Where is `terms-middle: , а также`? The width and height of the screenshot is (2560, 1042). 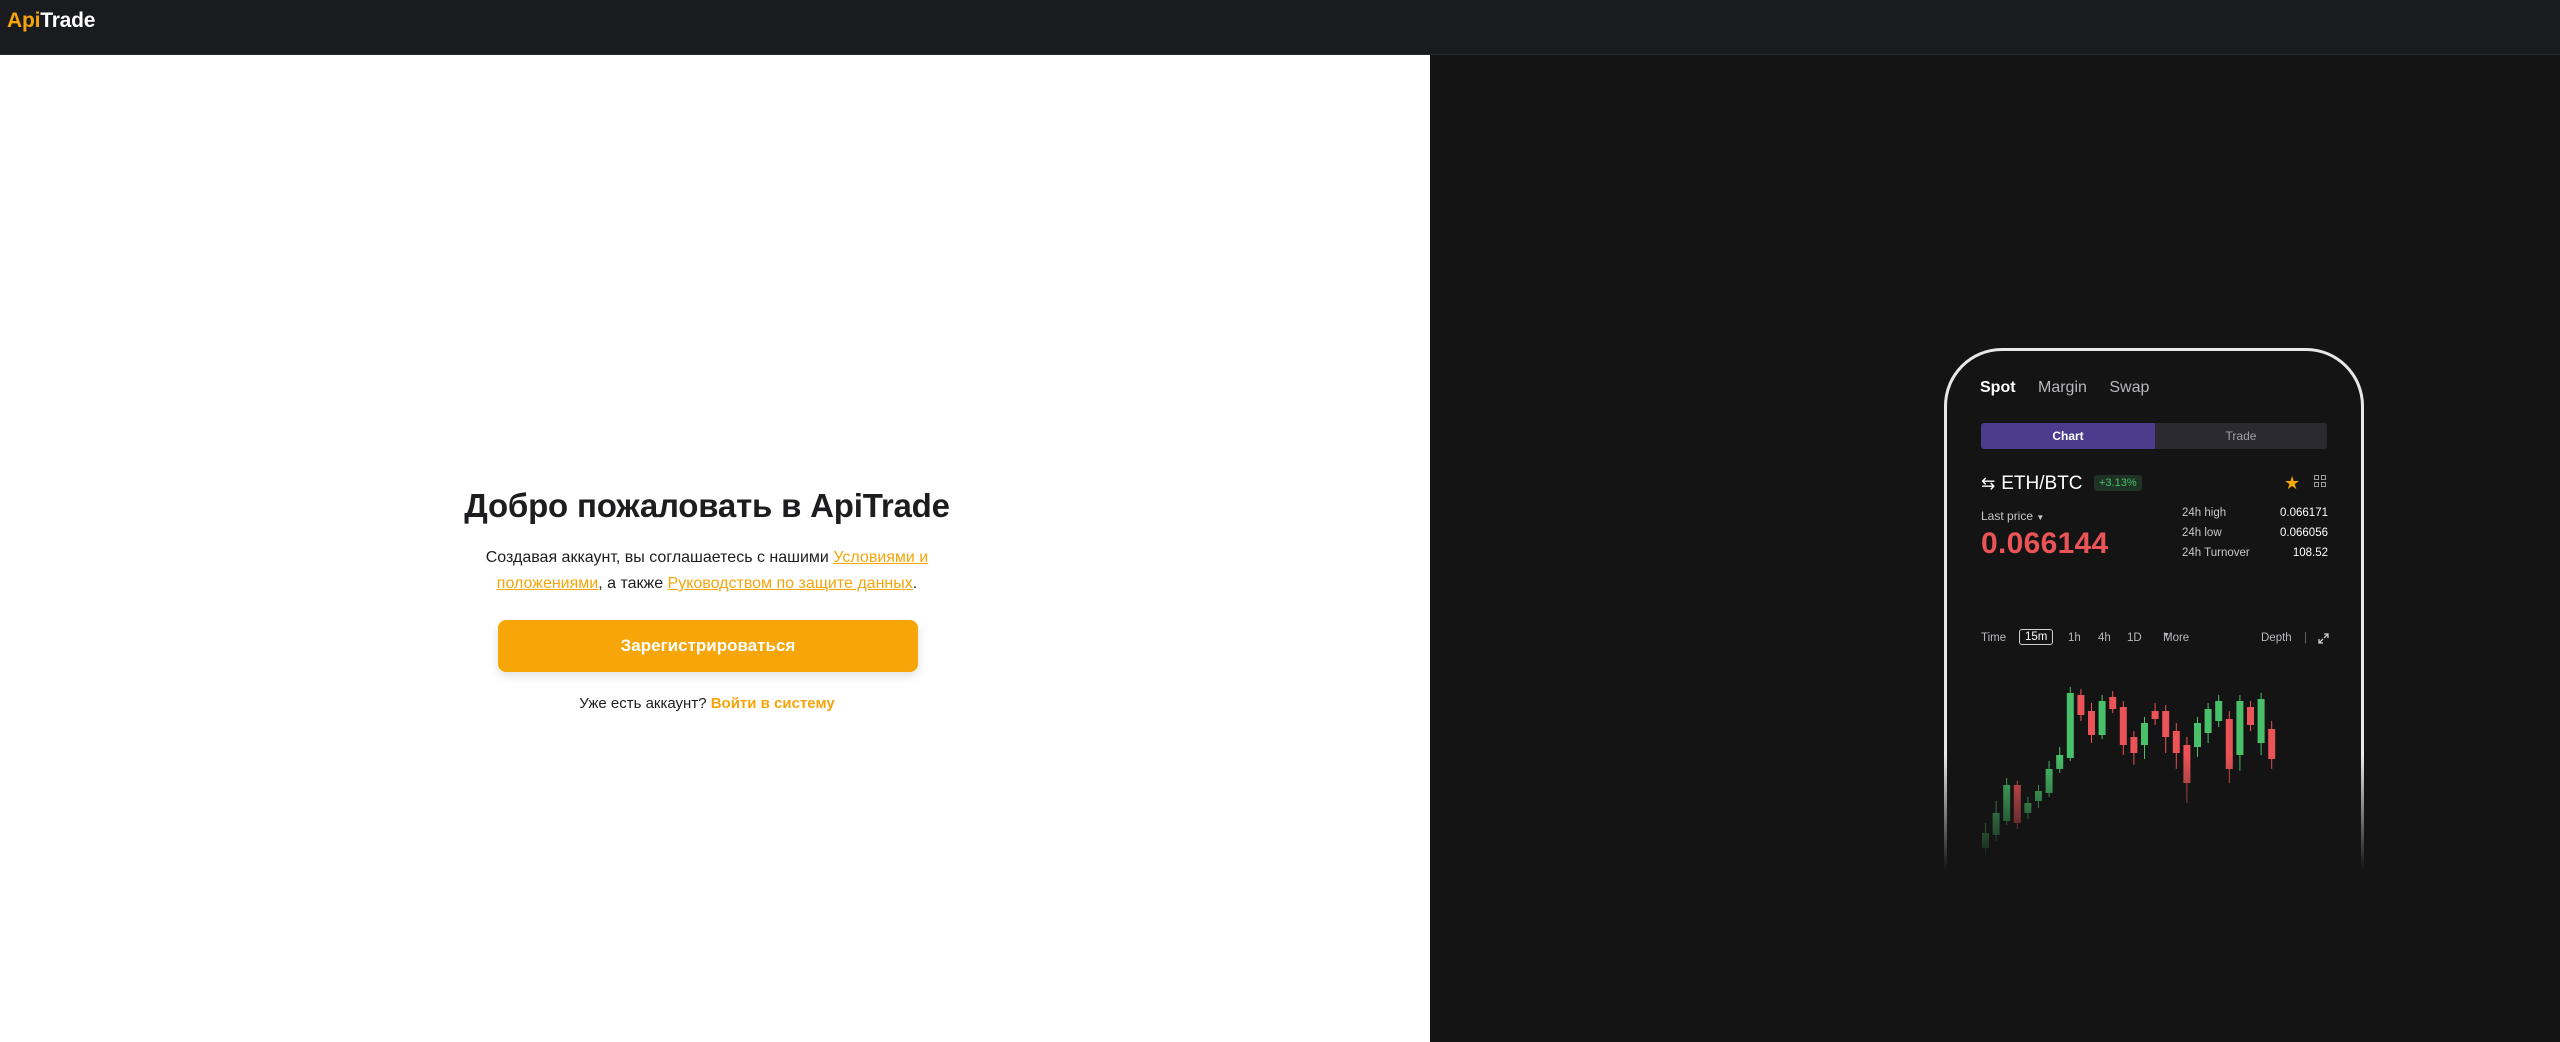
terms-middle: , а также is located at coordinates (633, 583).